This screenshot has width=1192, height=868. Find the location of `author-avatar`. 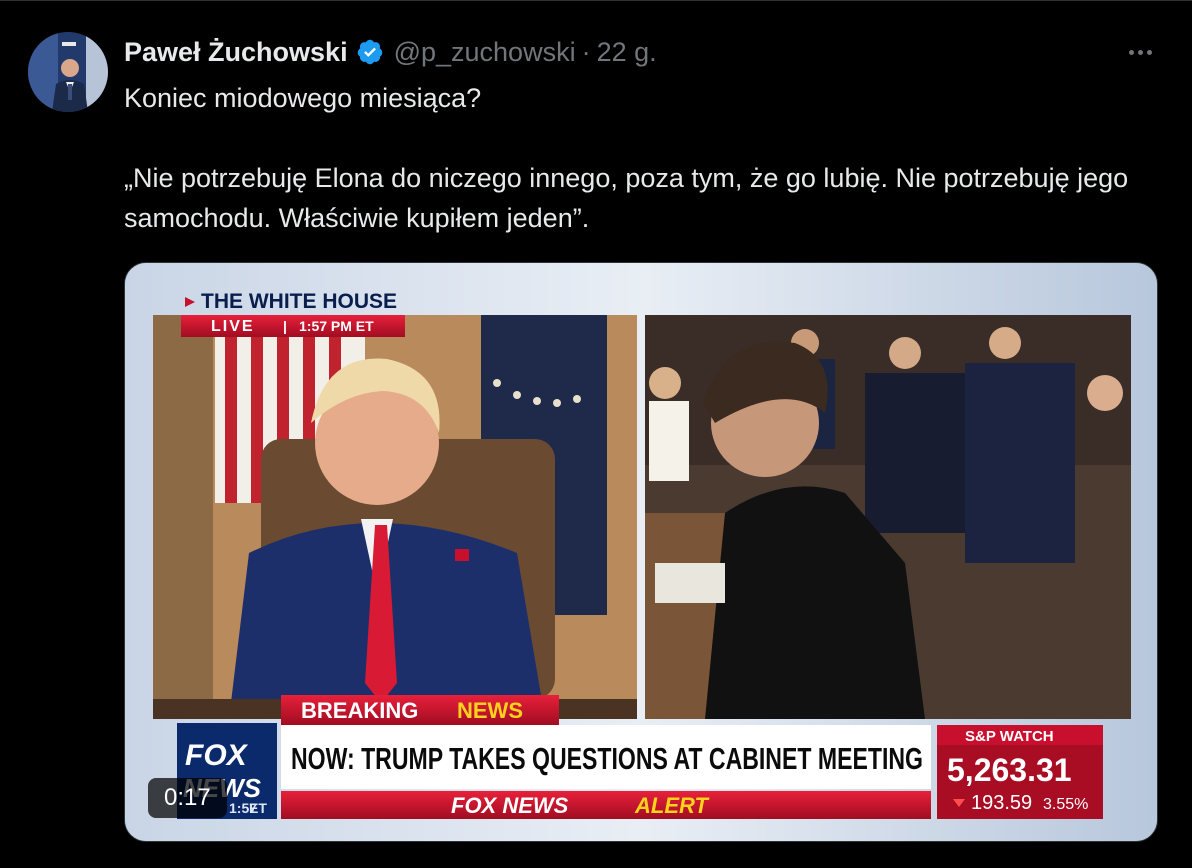

author-avatar is located at coordinates (68, 72).